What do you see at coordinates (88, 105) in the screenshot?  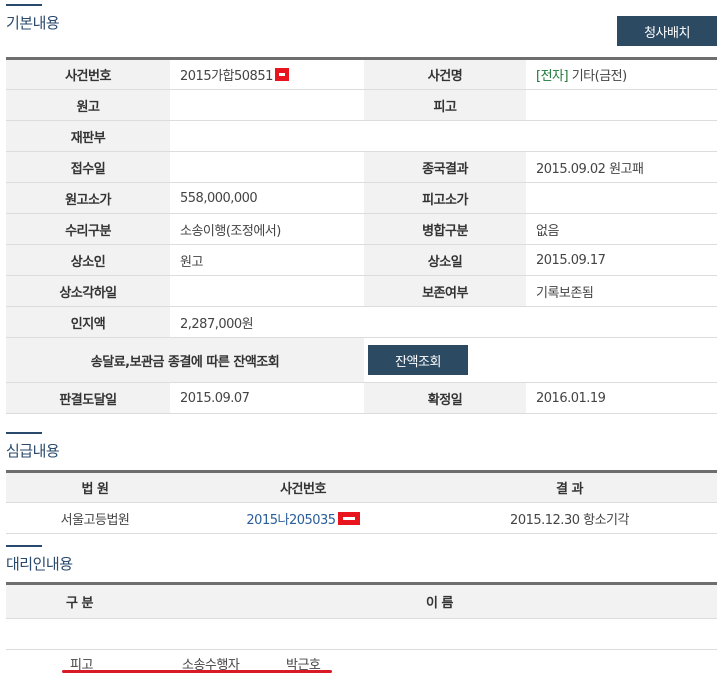 I see `plaintiff-label: 원고` at bounding box center [88, 105].